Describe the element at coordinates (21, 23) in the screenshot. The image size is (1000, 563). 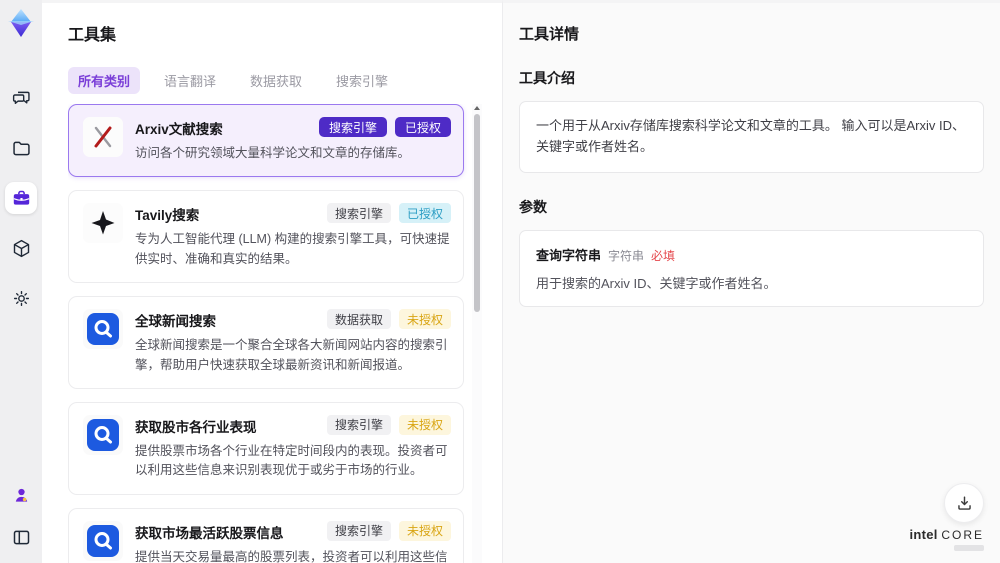
I see `app-logo-icon` at that location.